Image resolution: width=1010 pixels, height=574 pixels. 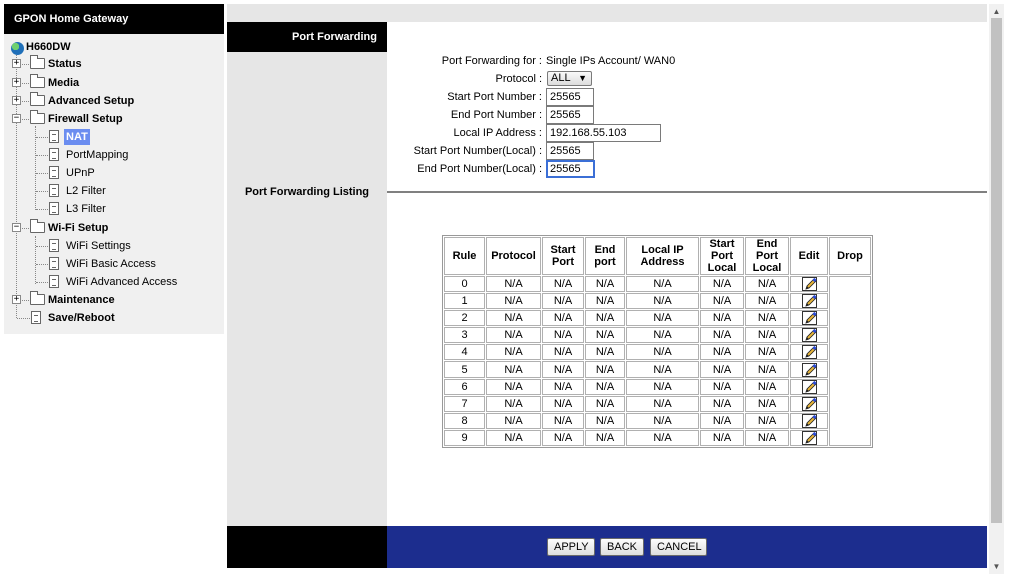 What do you see at coordinates (114, 47) in the screenshot?
I see `tree-root: H660DW` at bounding box center [114, 47].